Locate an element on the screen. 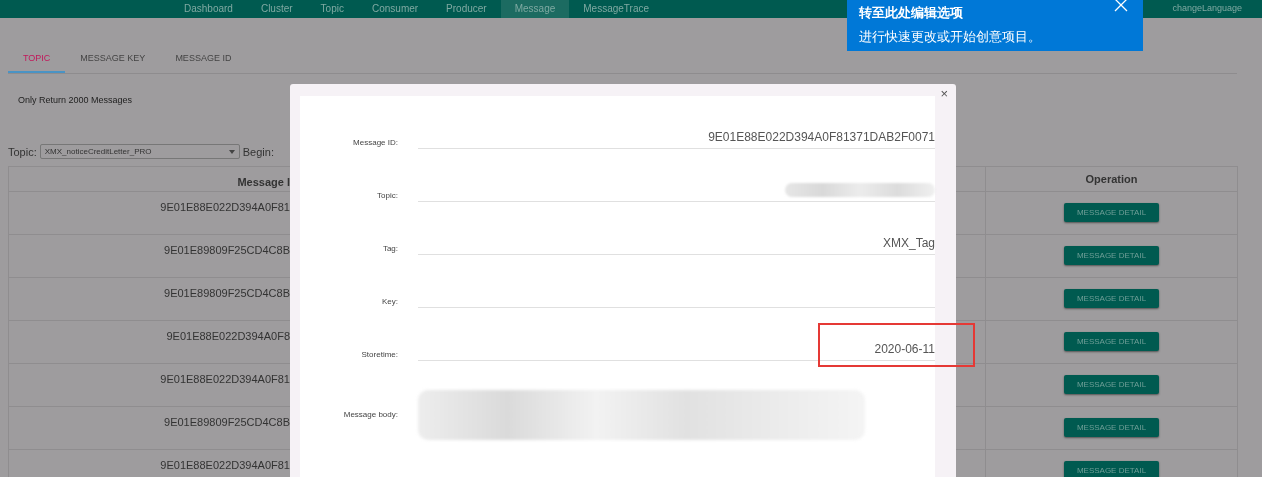 This screenshot has width=1262, height=477. field-label: Tag: is located at coordinates (389, 249).